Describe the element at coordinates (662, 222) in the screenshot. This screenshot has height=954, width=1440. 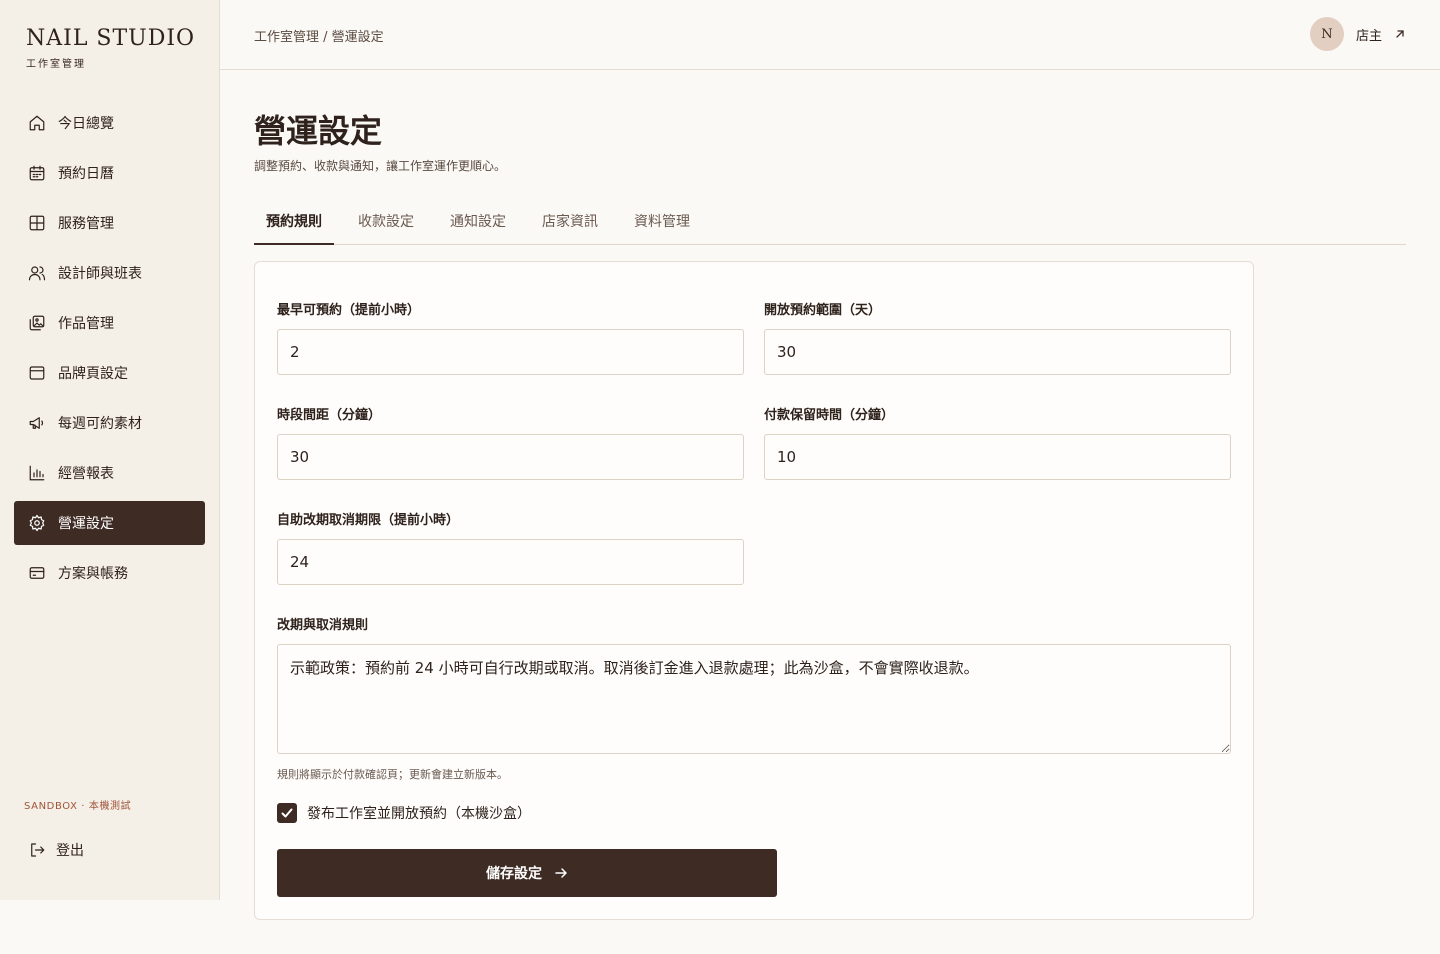
I see `tab-data-management: 資料管理` at that location.